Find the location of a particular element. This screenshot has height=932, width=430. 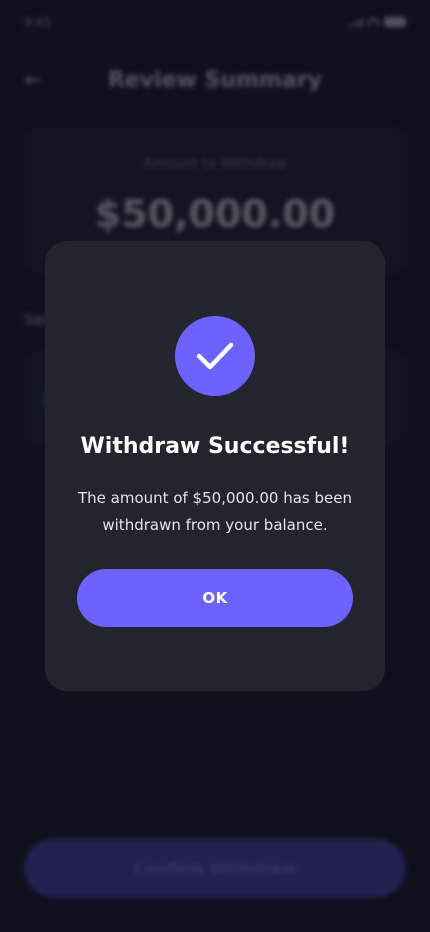

checkmark-icon is located at coordinates (215, 356).